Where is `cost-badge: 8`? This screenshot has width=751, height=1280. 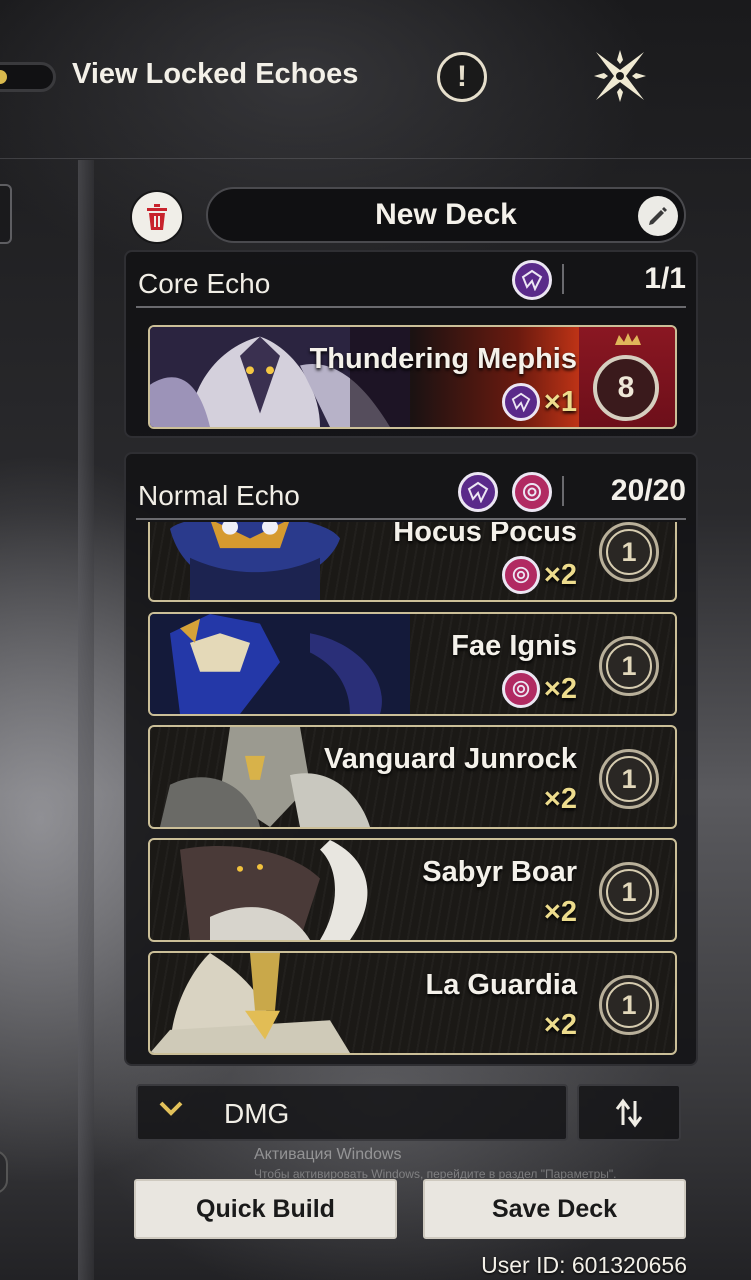
cost-badge: 8 is located at coordinates (626, 388).